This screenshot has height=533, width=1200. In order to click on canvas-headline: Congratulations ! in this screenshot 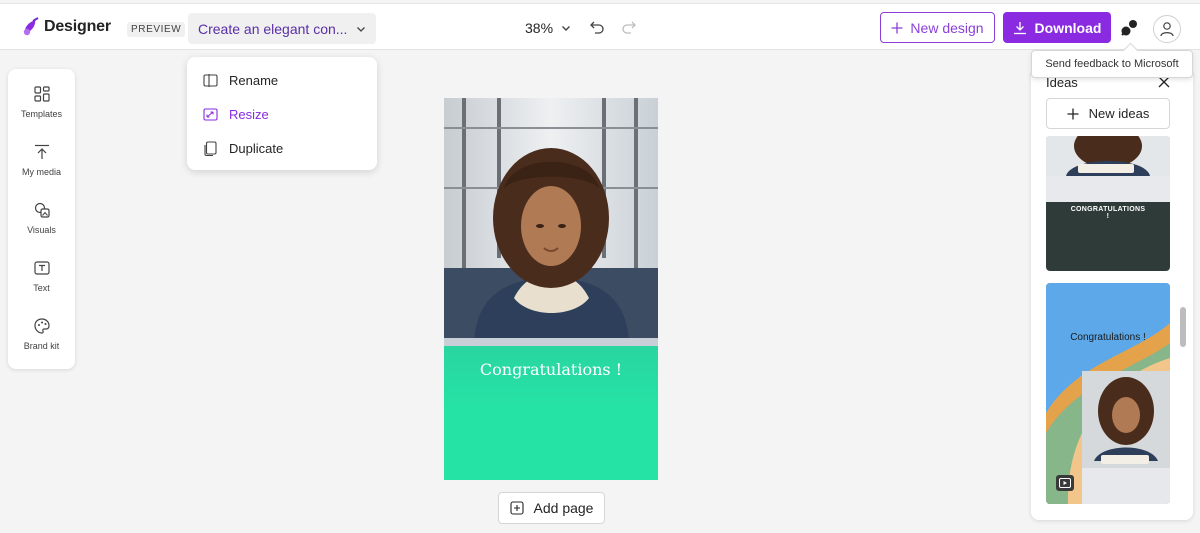, I will do `click(551, 369)`.